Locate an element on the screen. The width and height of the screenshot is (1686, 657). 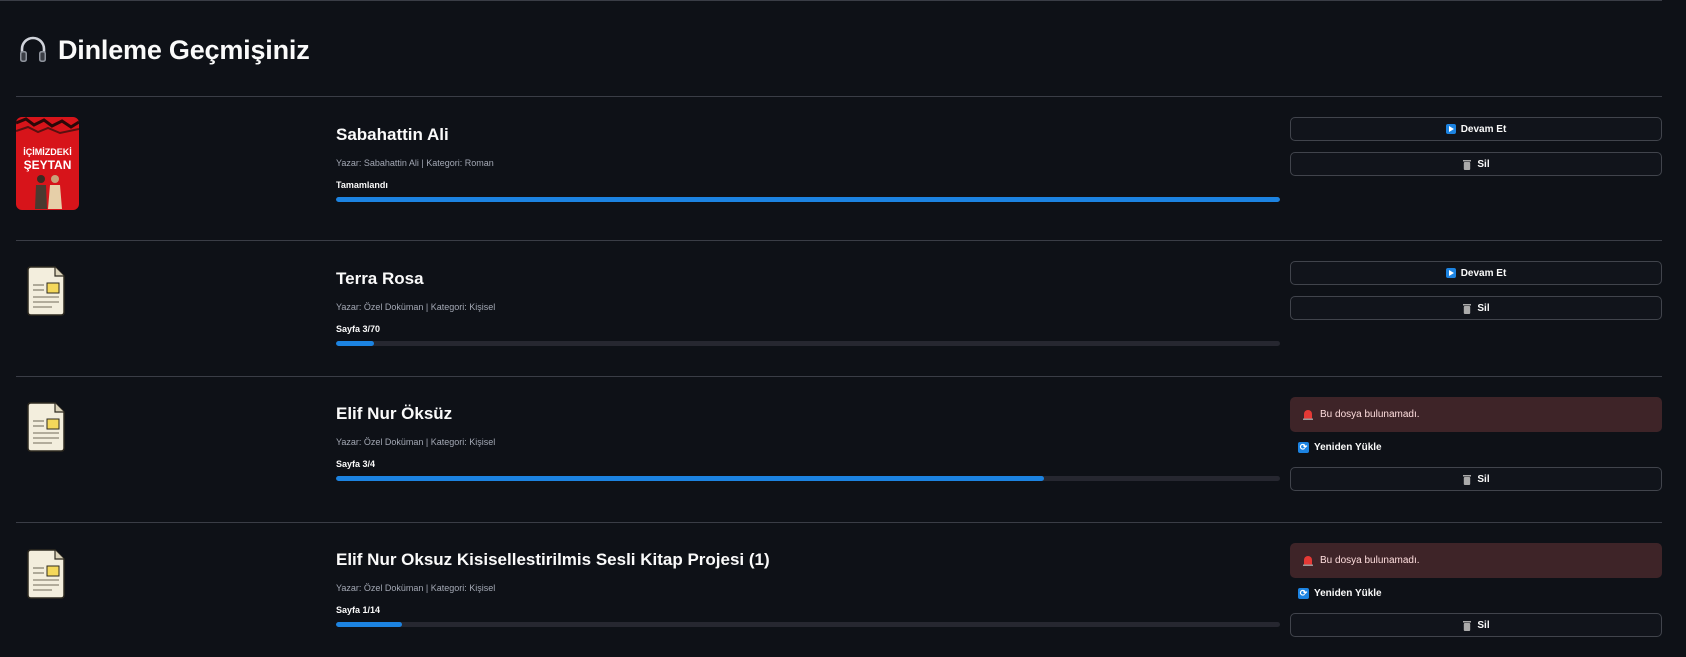
cover-title-line2: ŞEYTAN is located at coordinates (48, 165).